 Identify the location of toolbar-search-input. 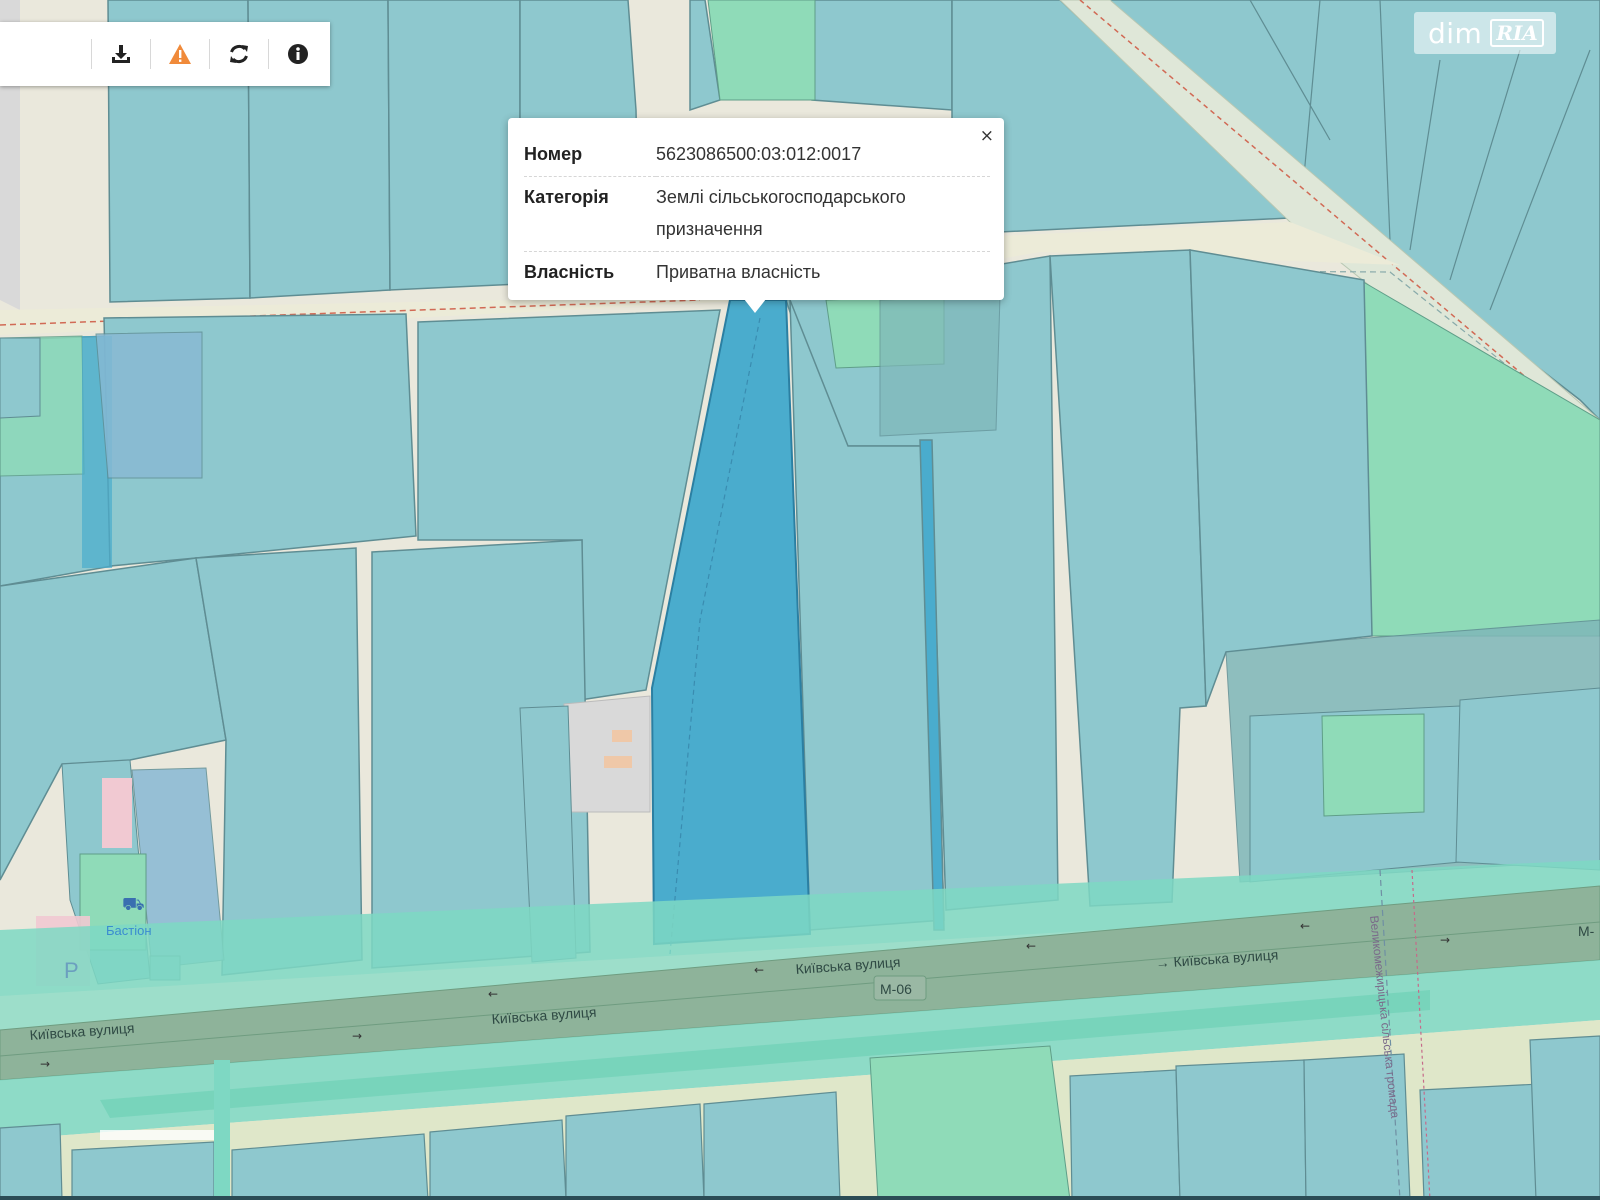
(45, 54).